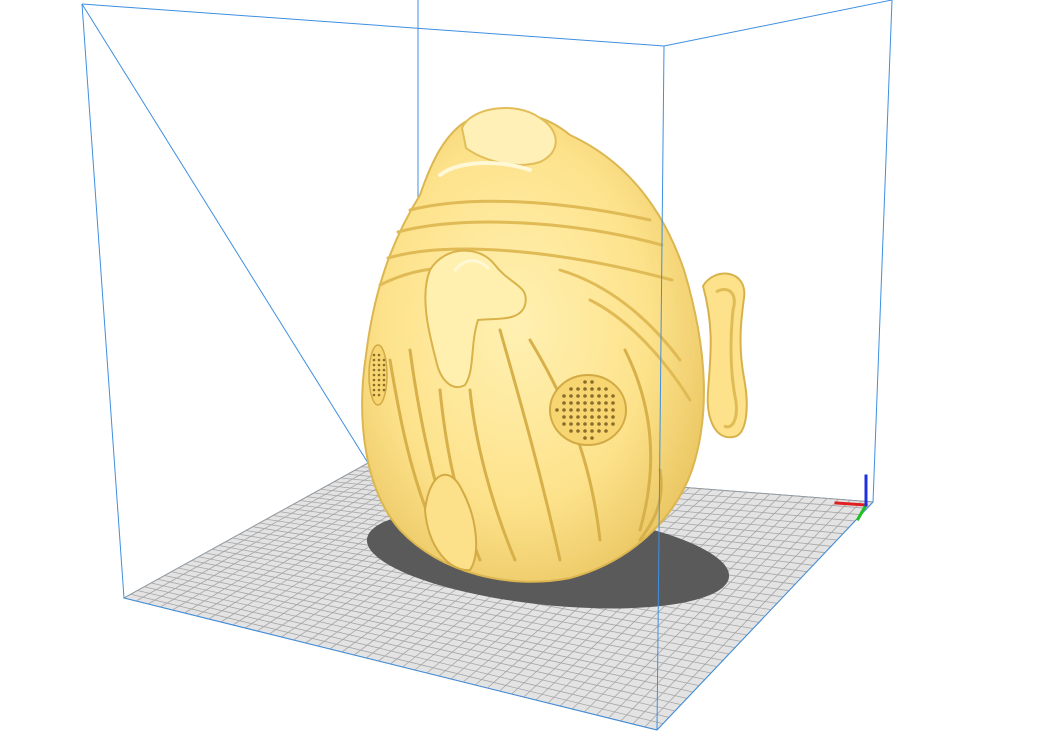 The height and width of the screenshot is (732, 1043). Describe the element at coordinates (724, 355) in the screenshot. I see `model-ear` at that location.